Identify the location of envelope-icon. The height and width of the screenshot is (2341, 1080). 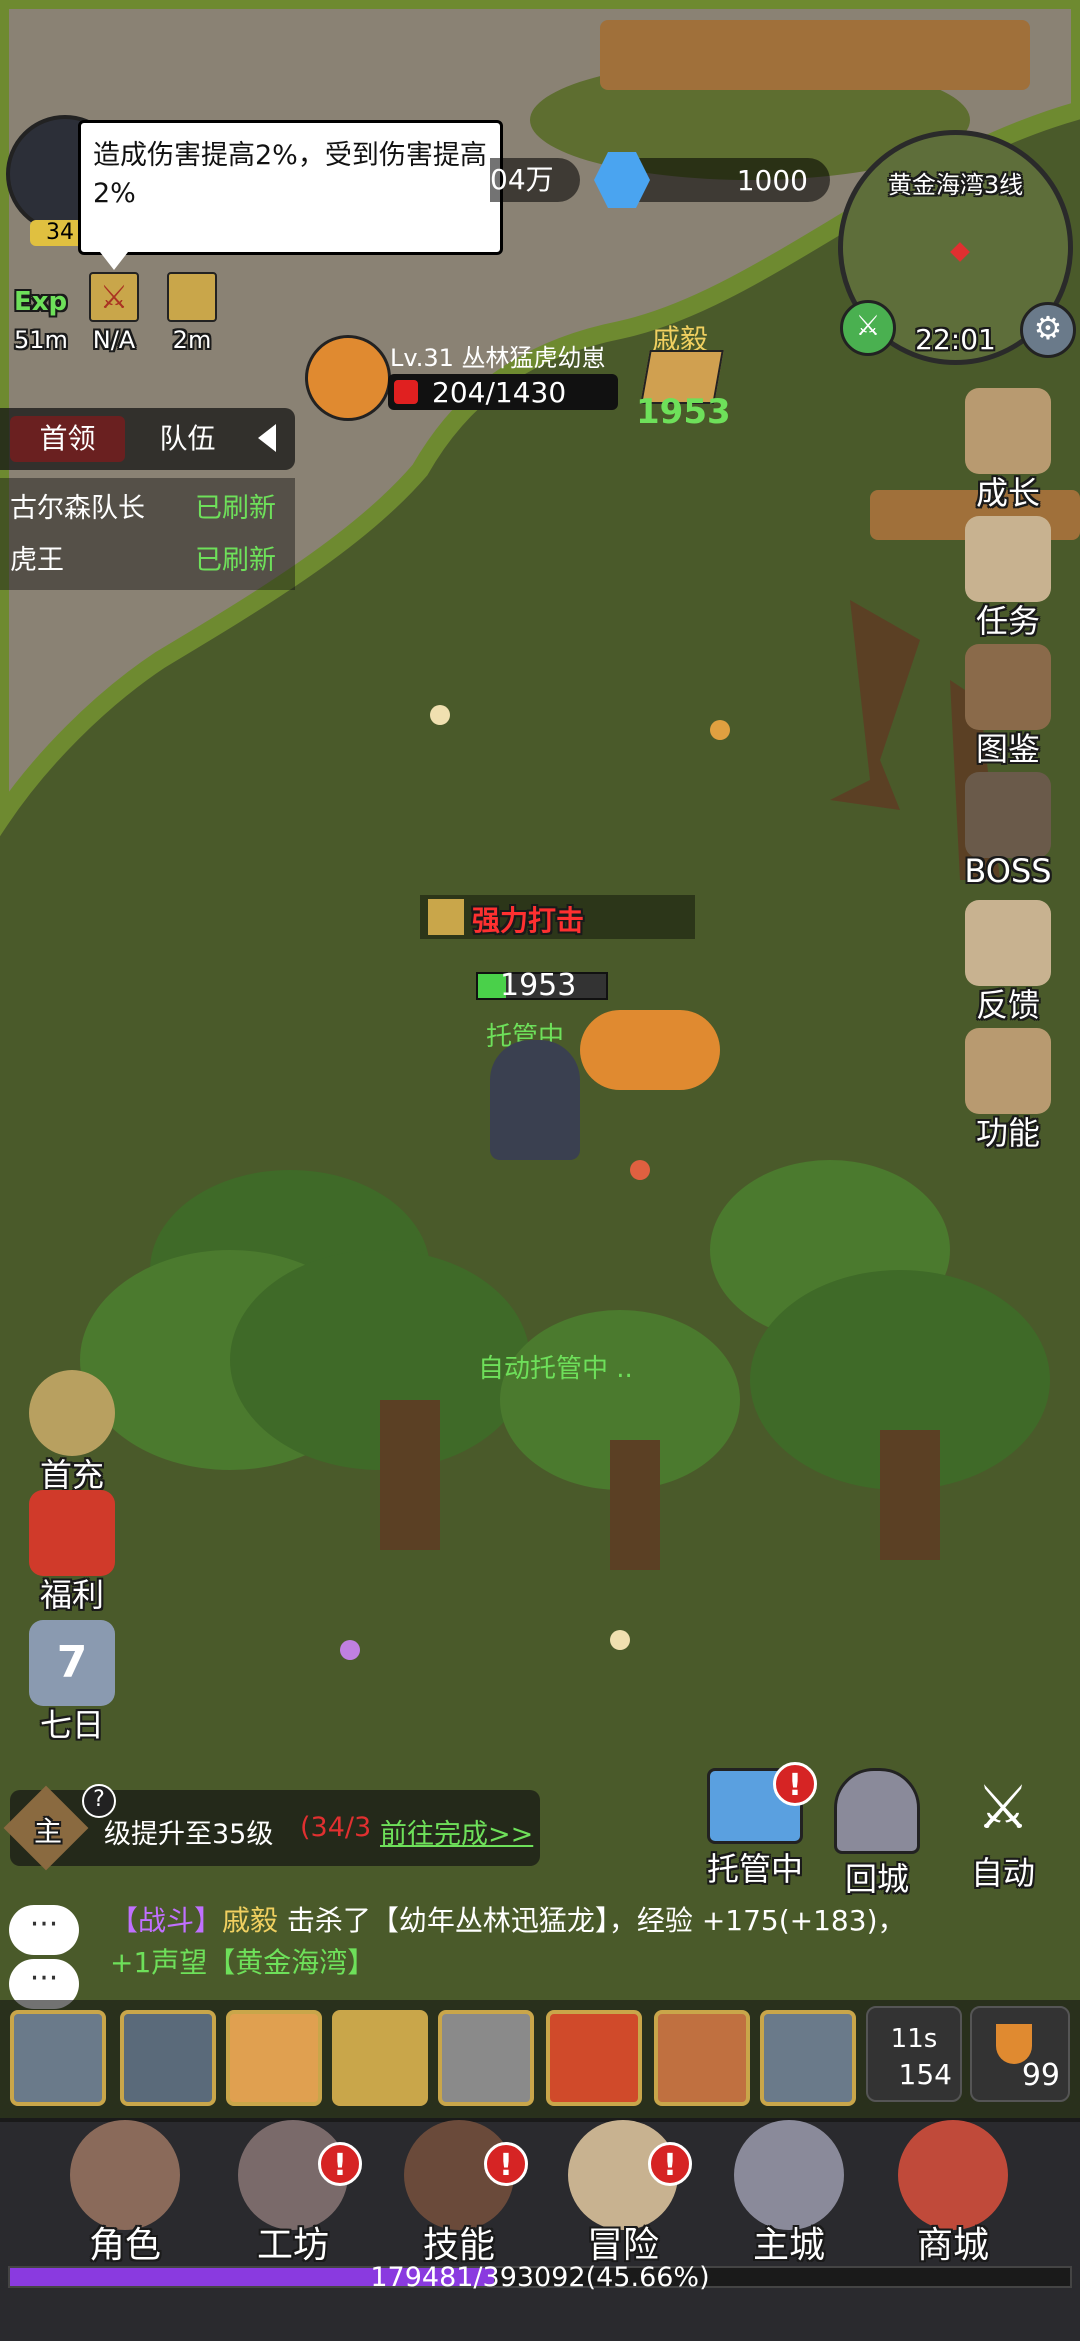
(1008, 943).